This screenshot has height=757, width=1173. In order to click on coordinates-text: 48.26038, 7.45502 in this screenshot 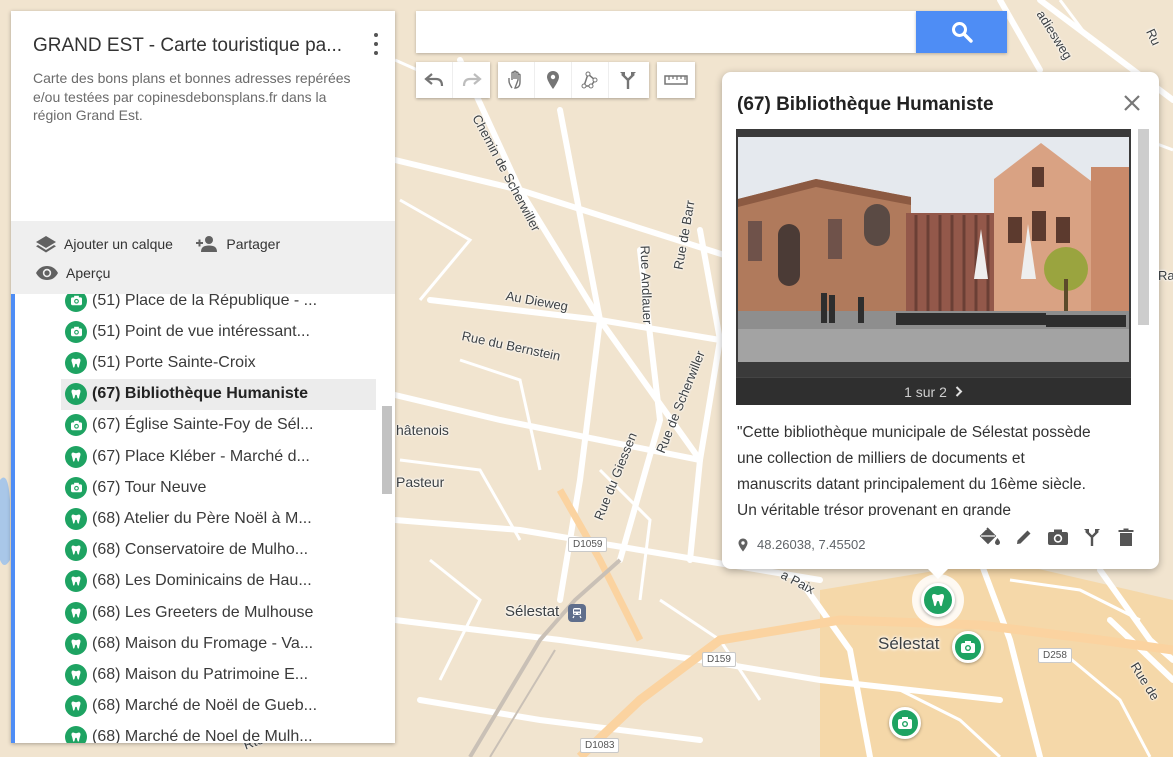, I will do `click(811, 544)`.